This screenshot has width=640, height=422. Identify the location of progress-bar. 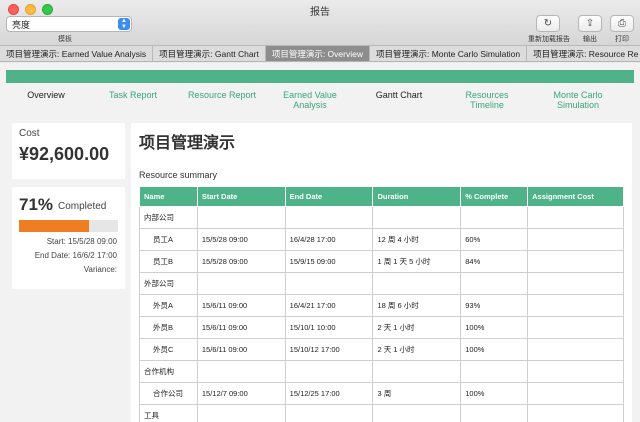
(68, 226).